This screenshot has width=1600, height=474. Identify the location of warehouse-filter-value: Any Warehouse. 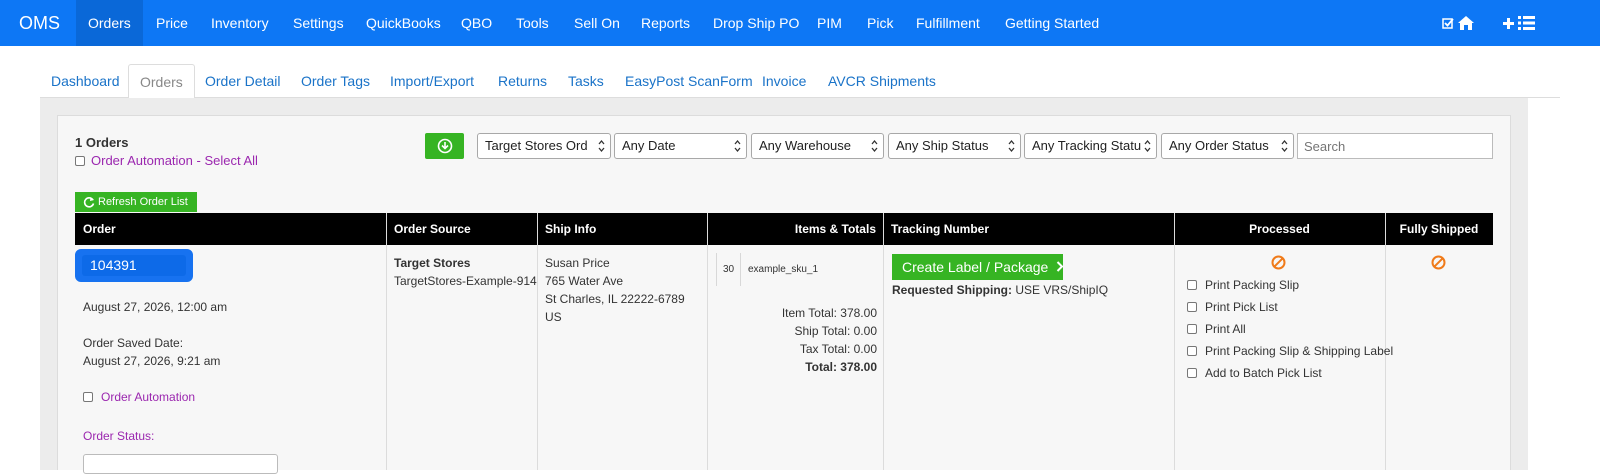
(805, 145).